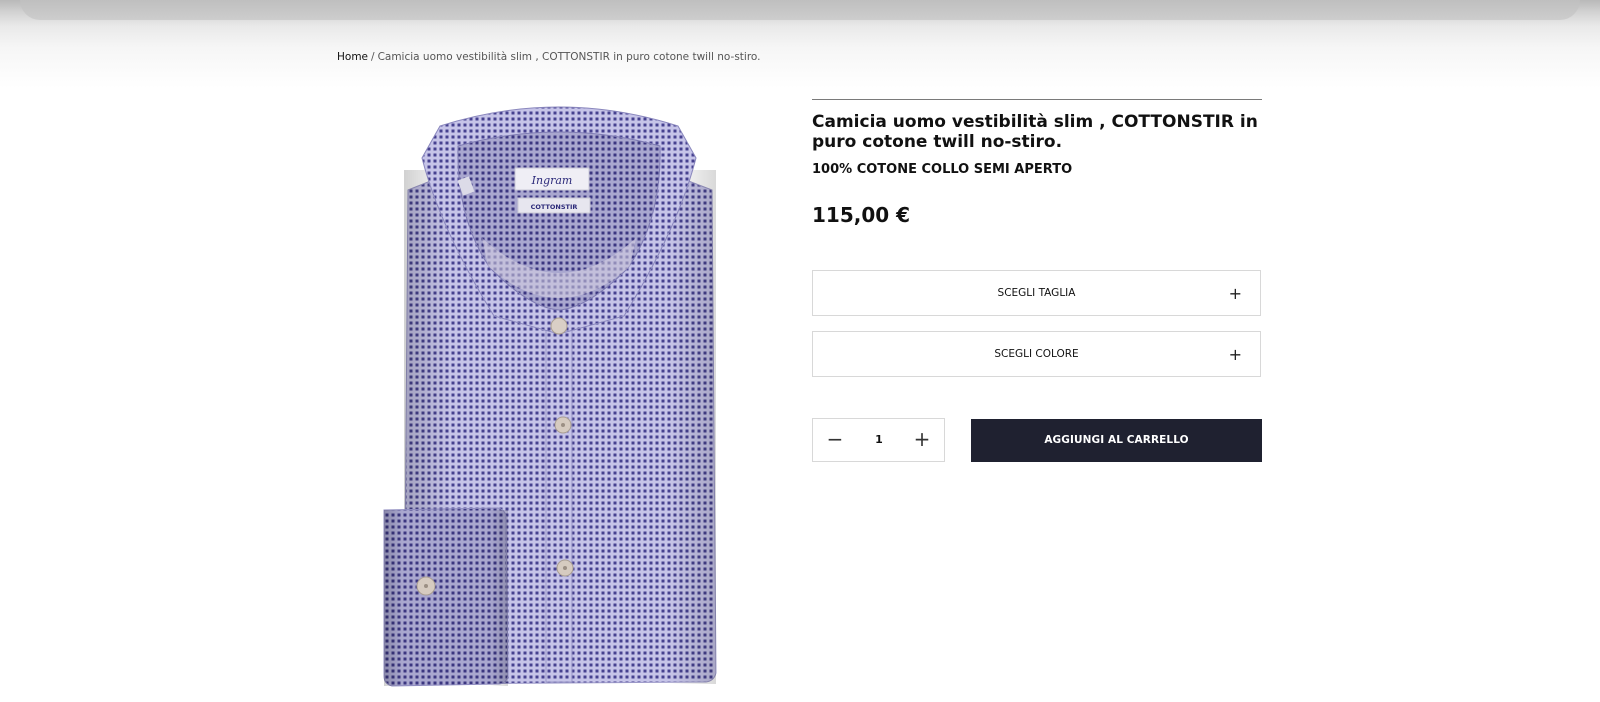 The height and width of the screenshot is (702, 1600). I want to click on size-selector: SCEGLI TAGLIA +, so click(1036, 293).